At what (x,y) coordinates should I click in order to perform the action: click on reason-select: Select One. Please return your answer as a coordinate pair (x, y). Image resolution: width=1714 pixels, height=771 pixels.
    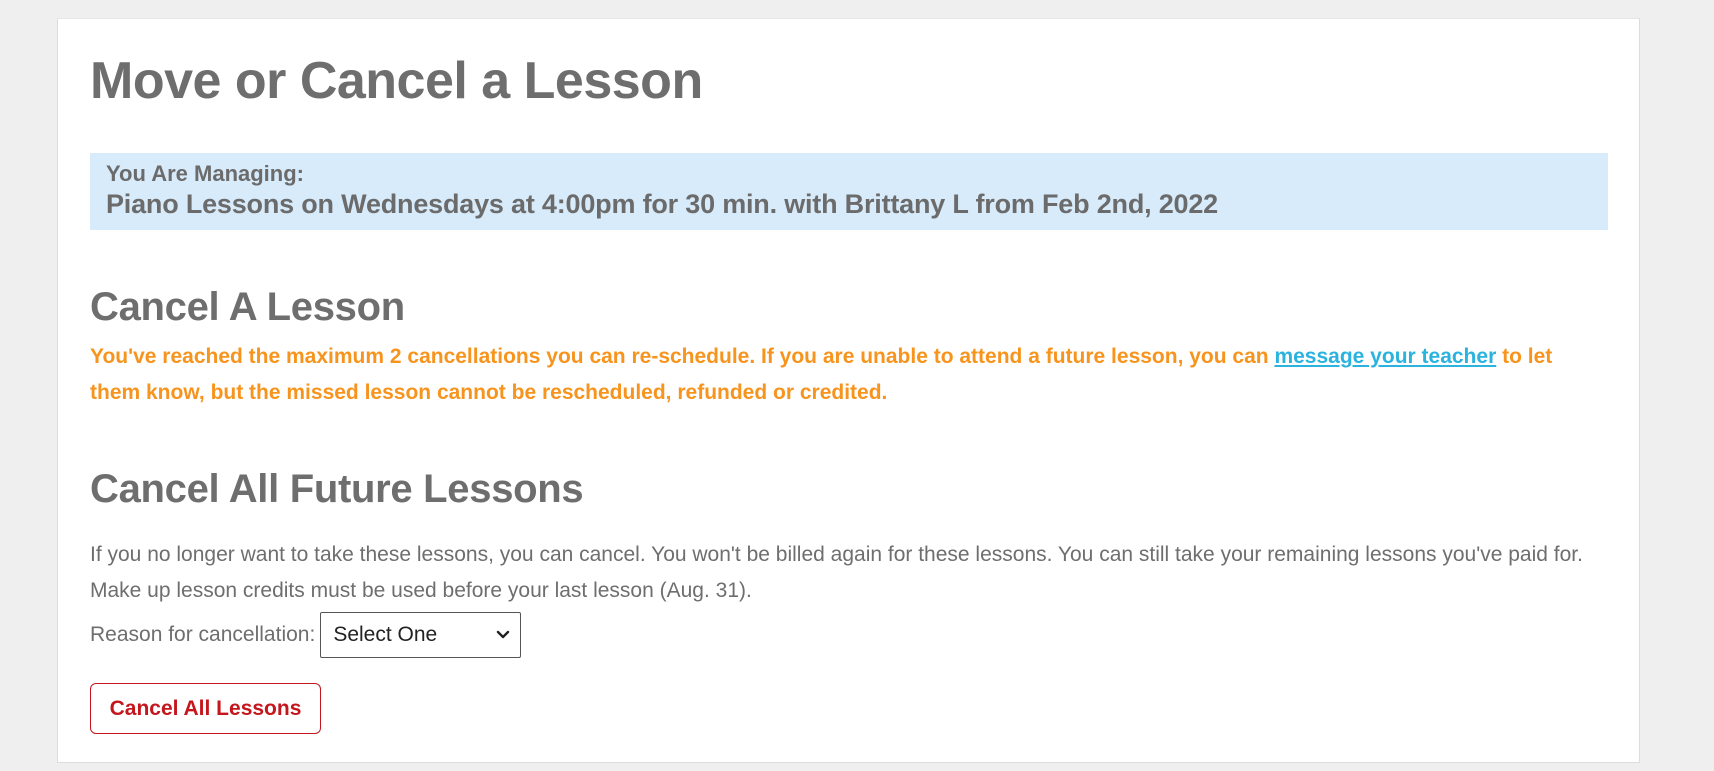
    Looking at the image, I should click on (421, 635).